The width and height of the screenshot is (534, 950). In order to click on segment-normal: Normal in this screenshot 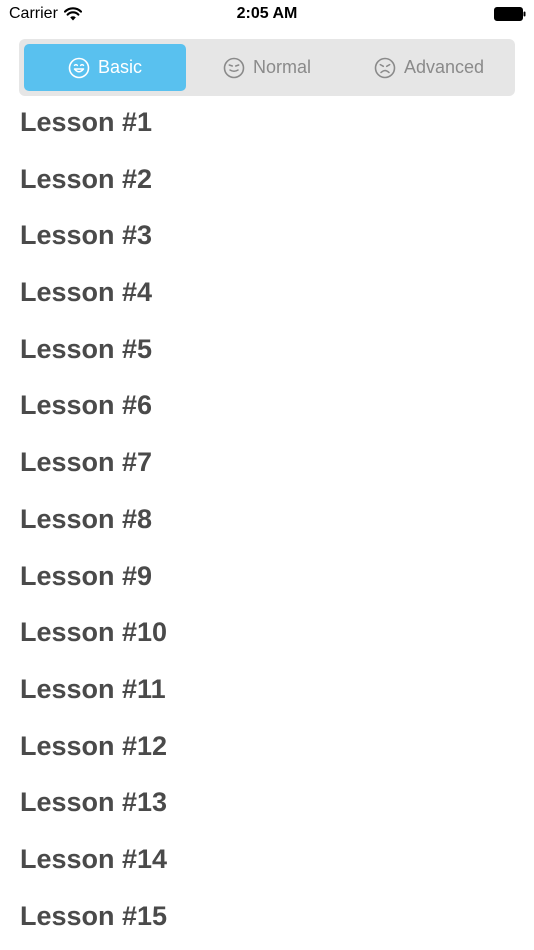, I will do `click(267, 67)`.